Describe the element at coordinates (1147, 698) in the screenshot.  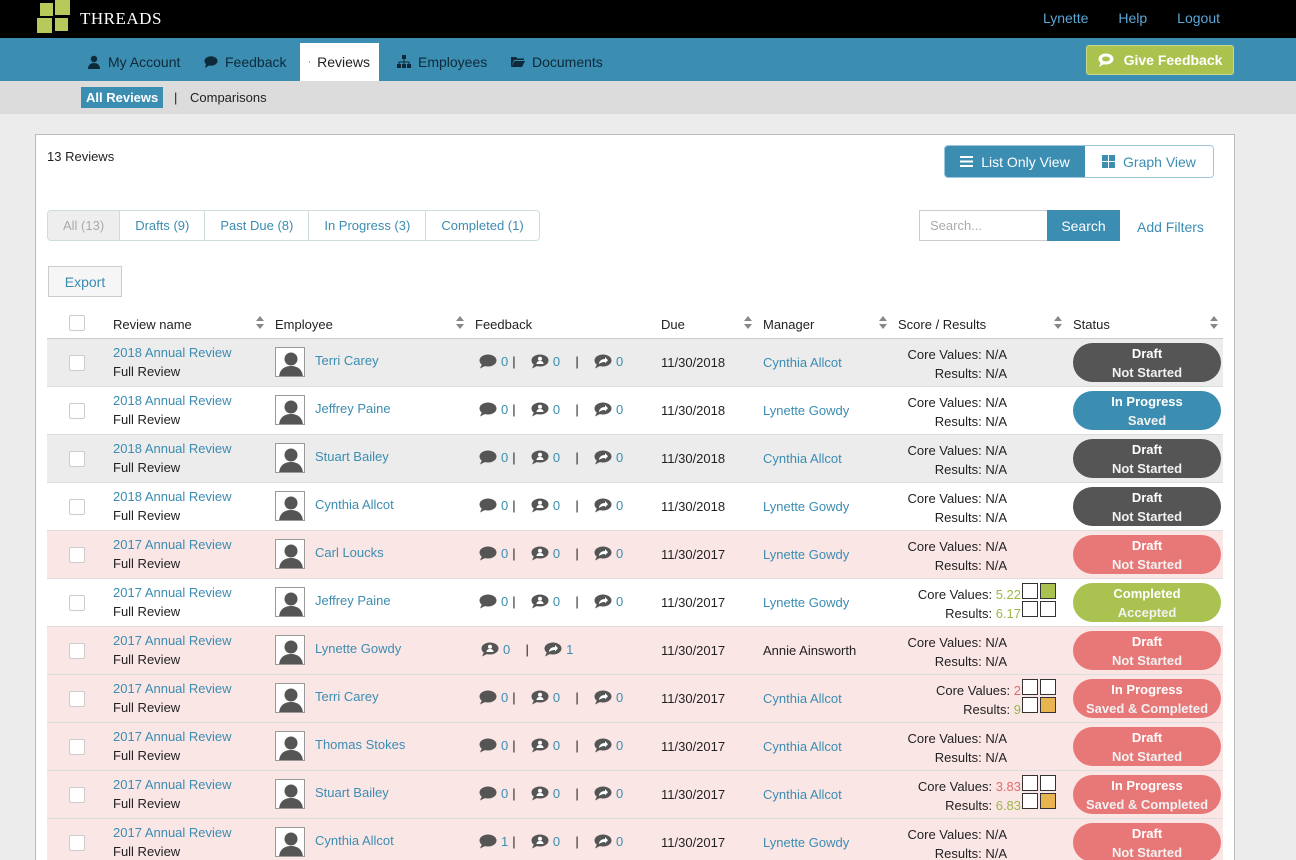
I see `status-badge: In Progress Saved & Completed` at that location.